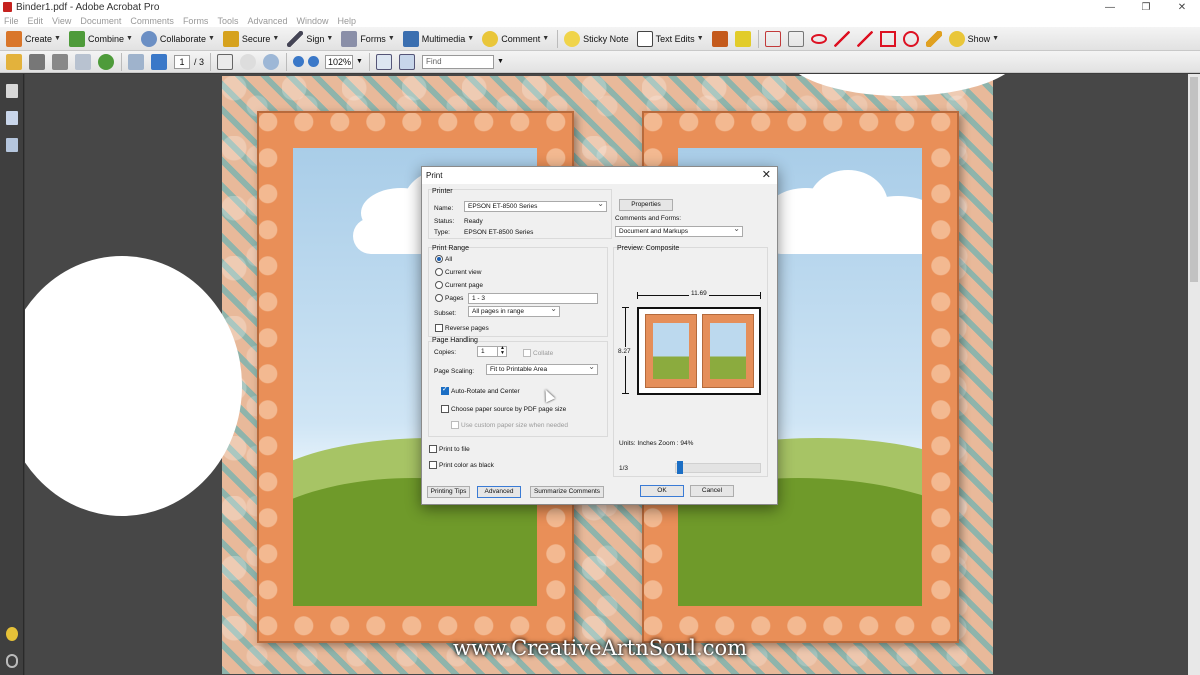 The image size is (1200, 675). I want to click on highlight-icon, so click(742, 38).